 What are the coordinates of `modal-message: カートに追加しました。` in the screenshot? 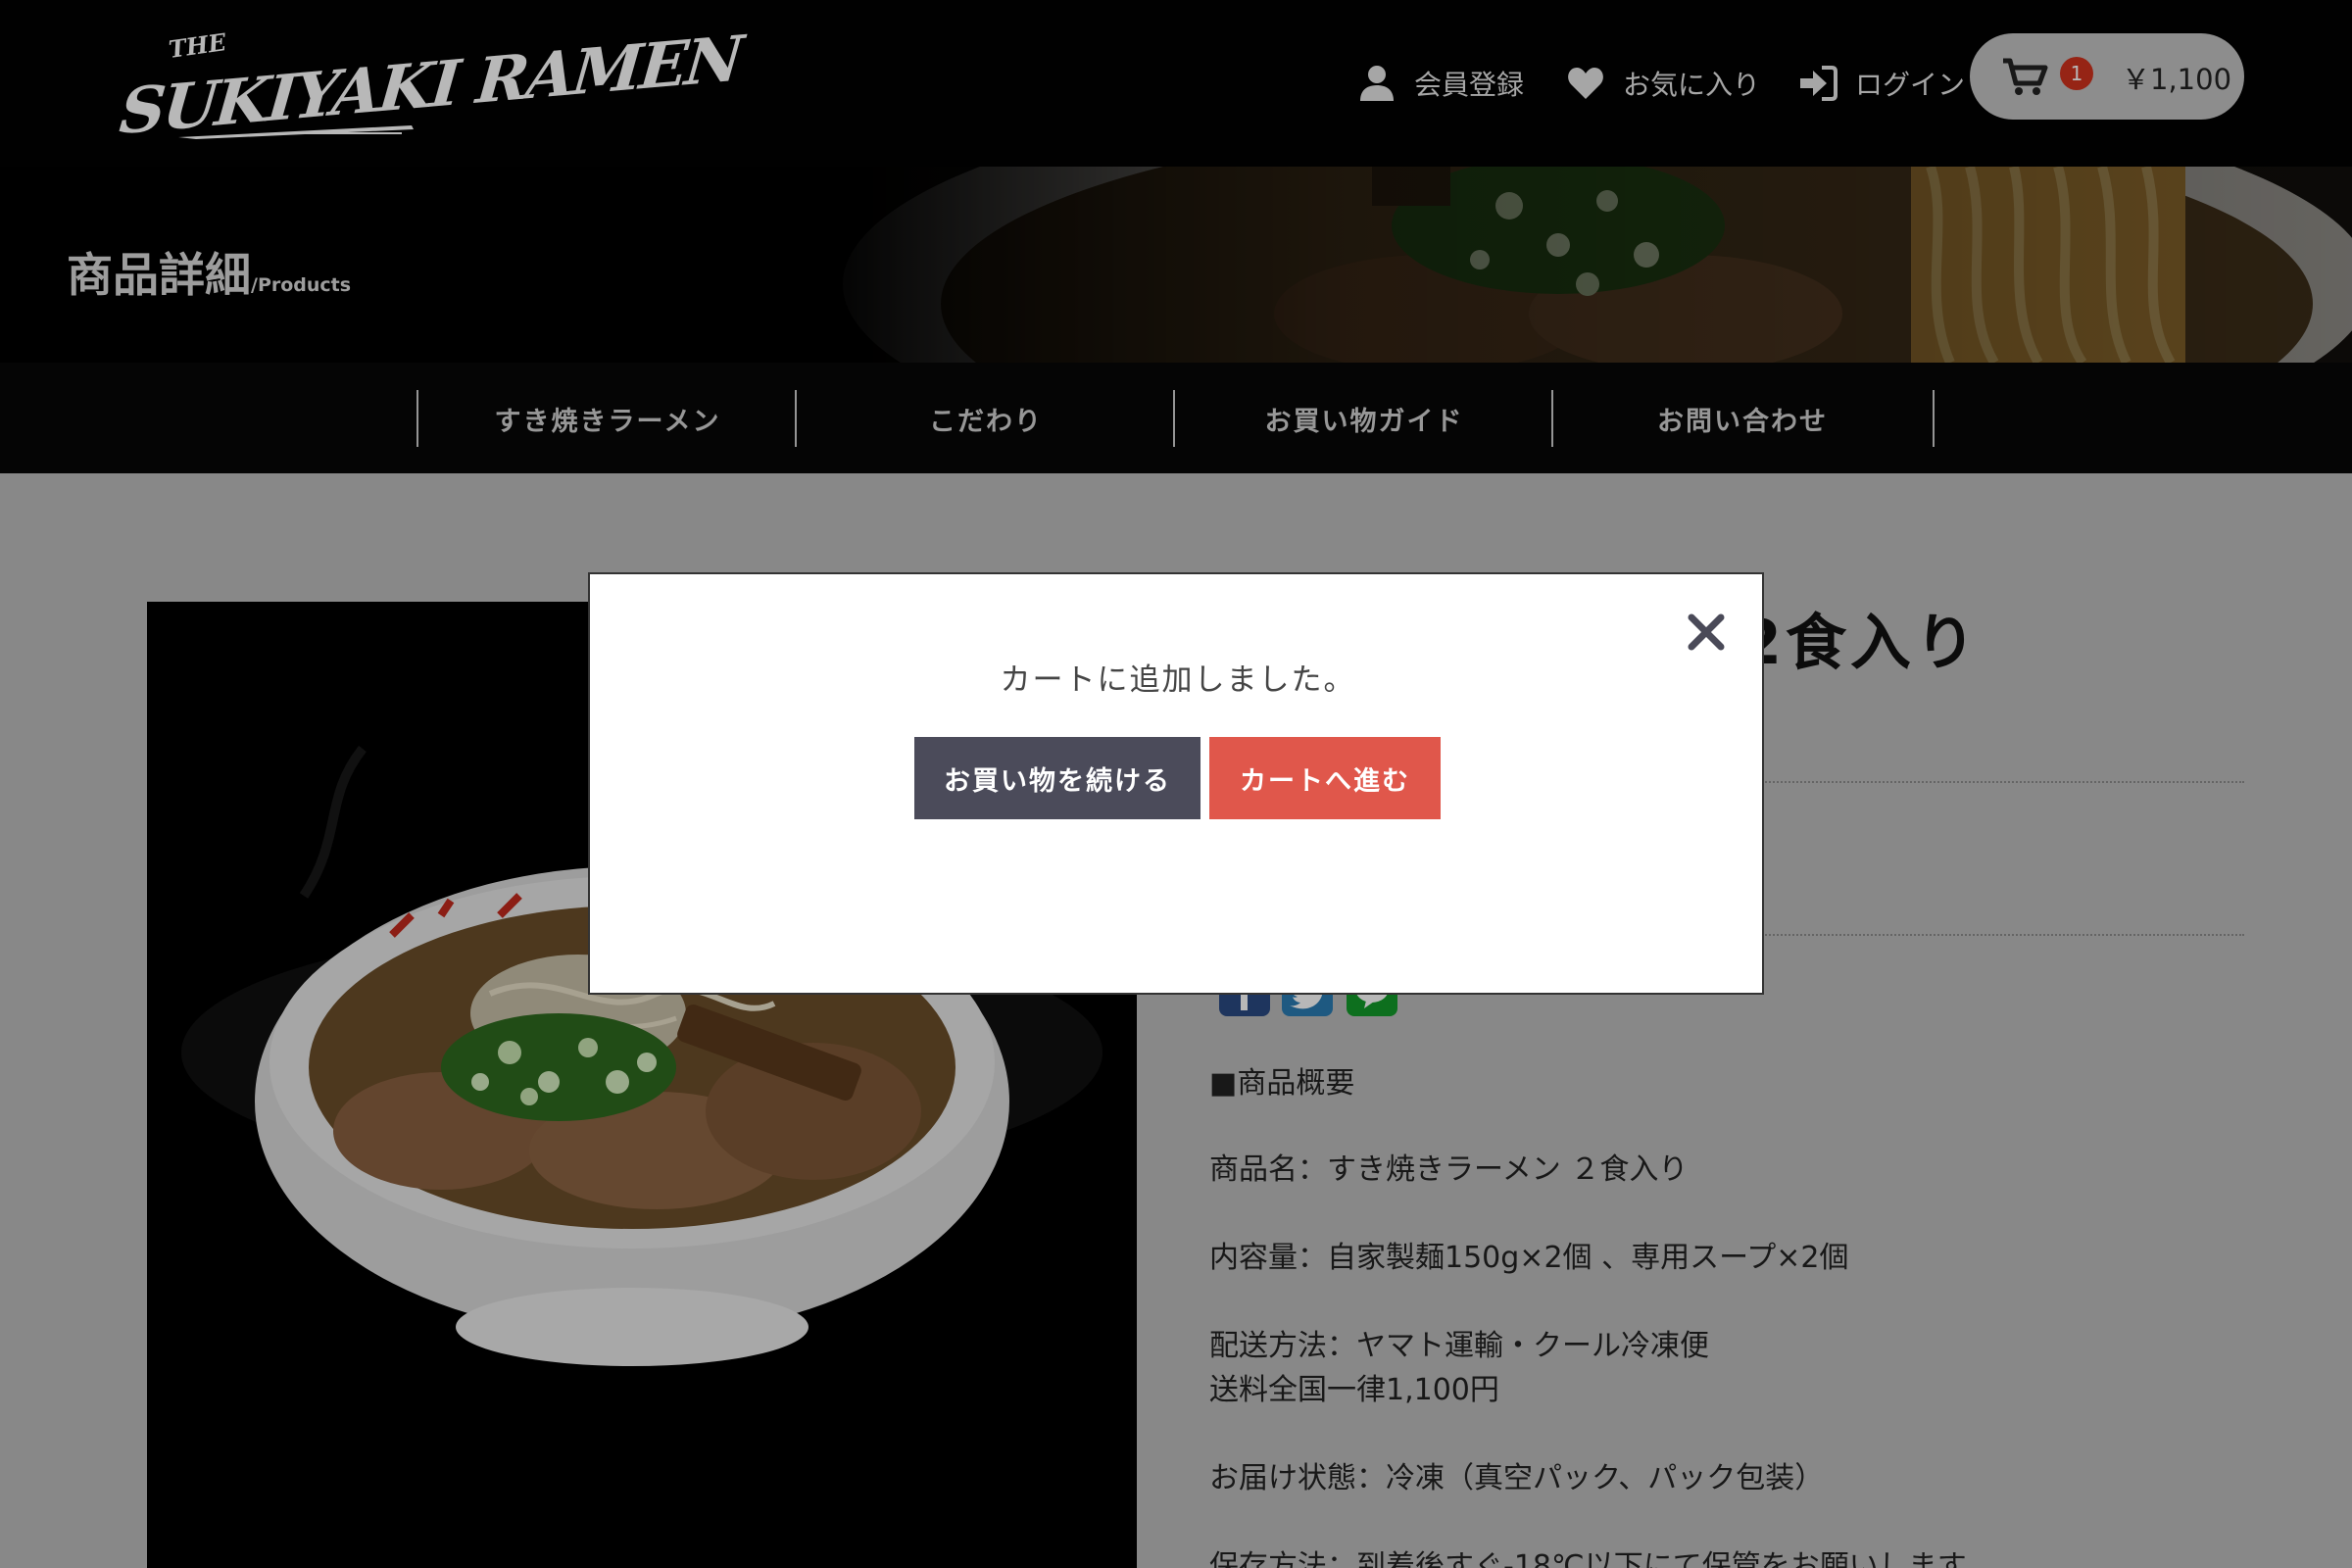 It's located at (1178, 680).